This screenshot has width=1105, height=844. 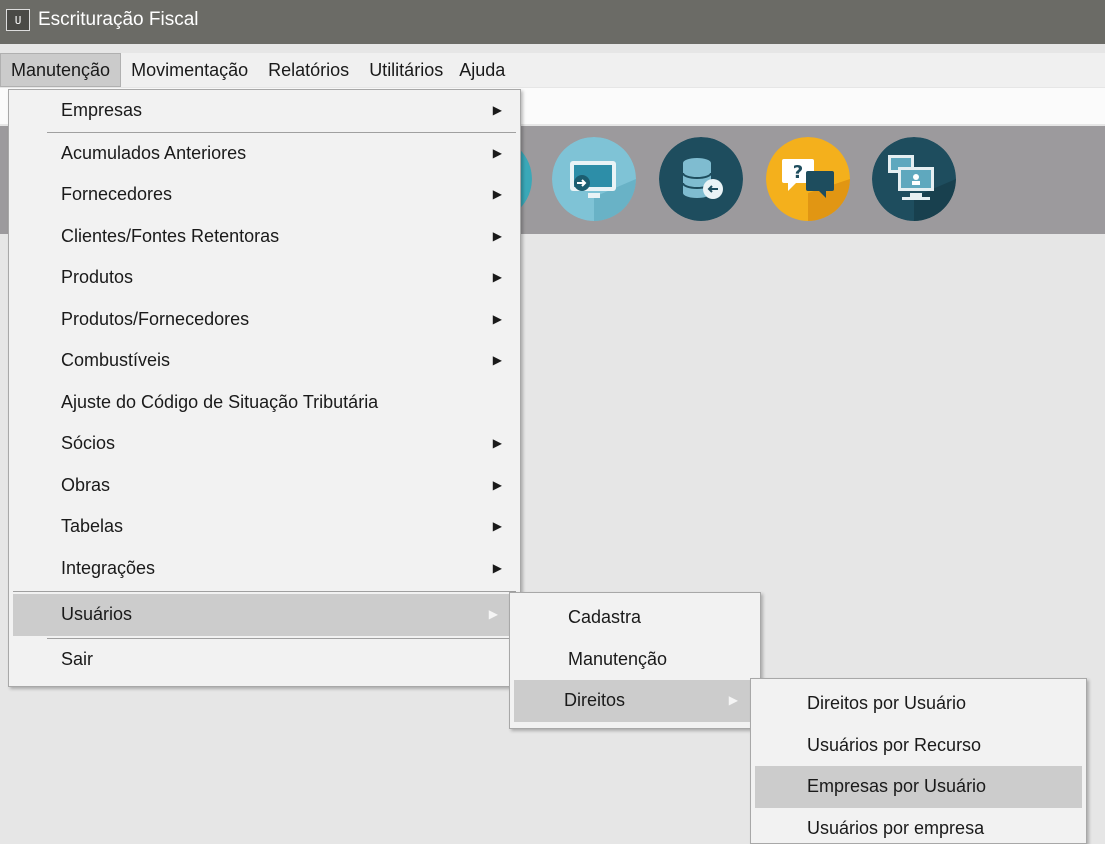 What do you see at coordinates (101, 110) in the screenshot?
I see `menu-item-label: Empresas` at bounding box center [101, 110].